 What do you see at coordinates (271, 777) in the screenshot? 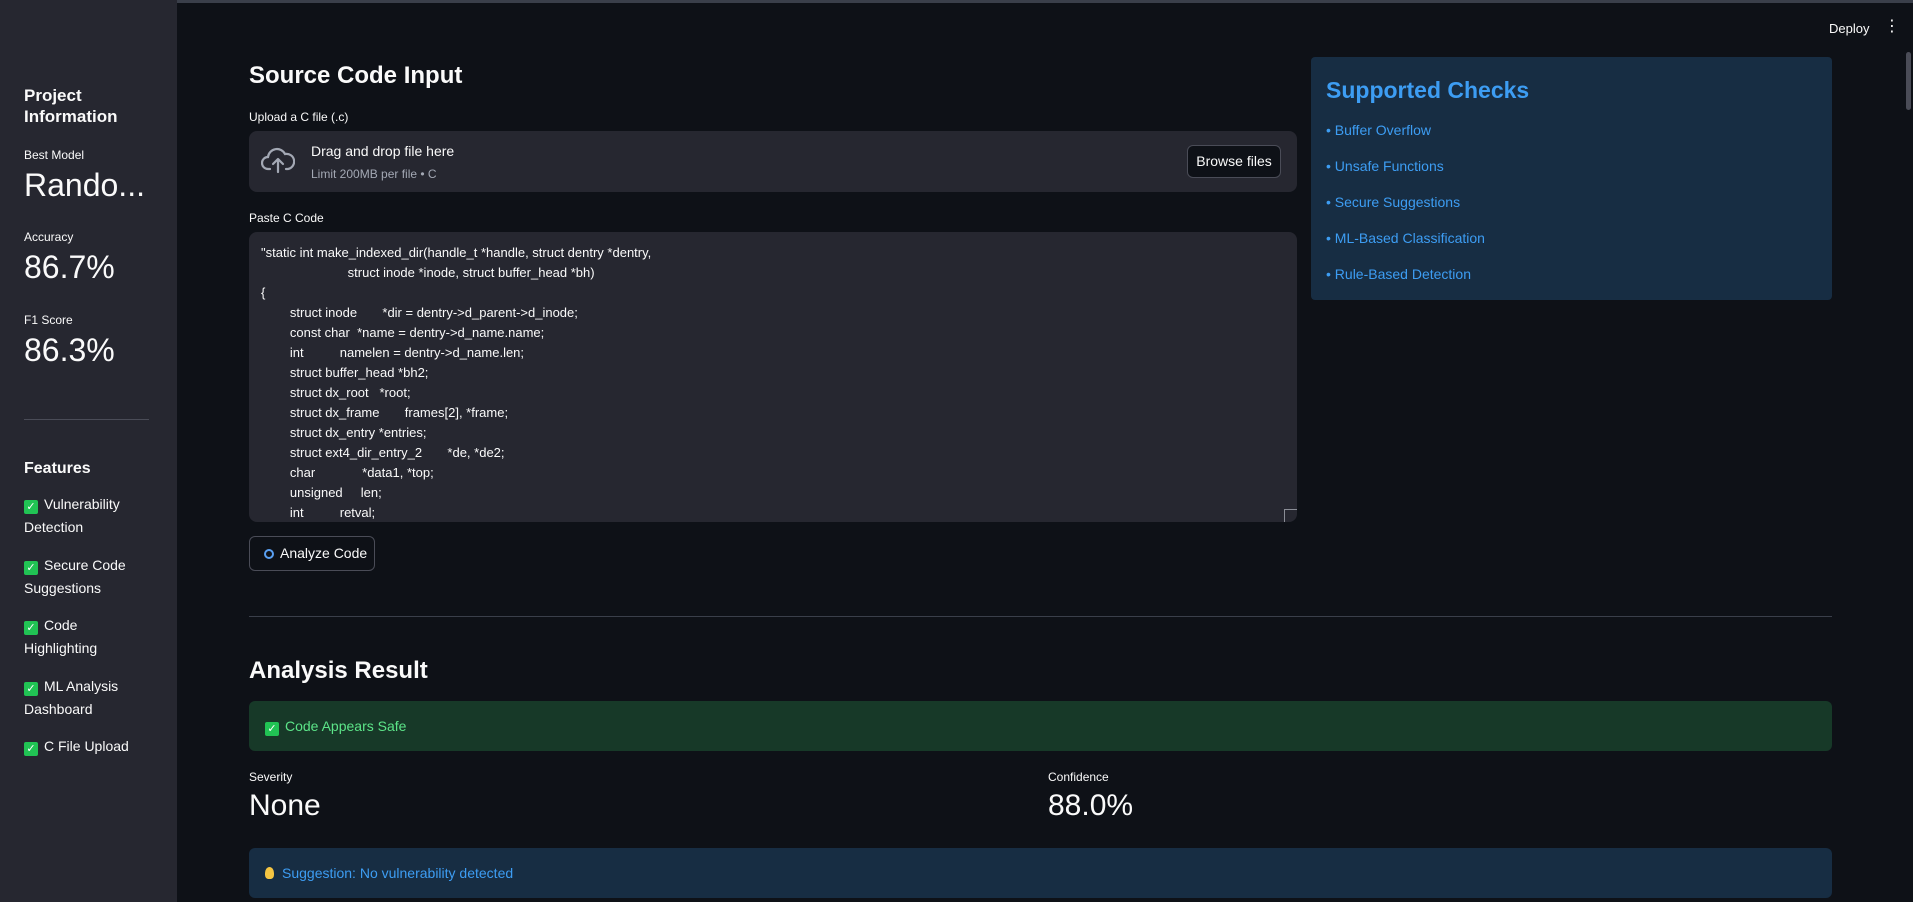
I see `severity-label: Severity` at bounding box center [271, 777].